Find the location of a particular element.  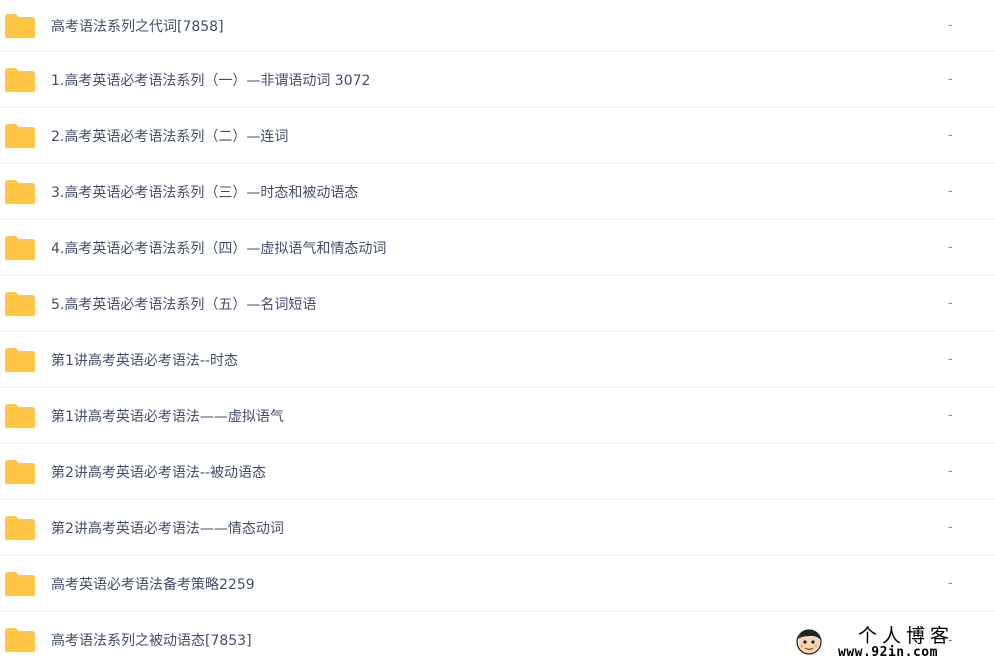

file-row: 2.高考英语必考语法系列（二）—连词 - is located at coordinates (497, 136).